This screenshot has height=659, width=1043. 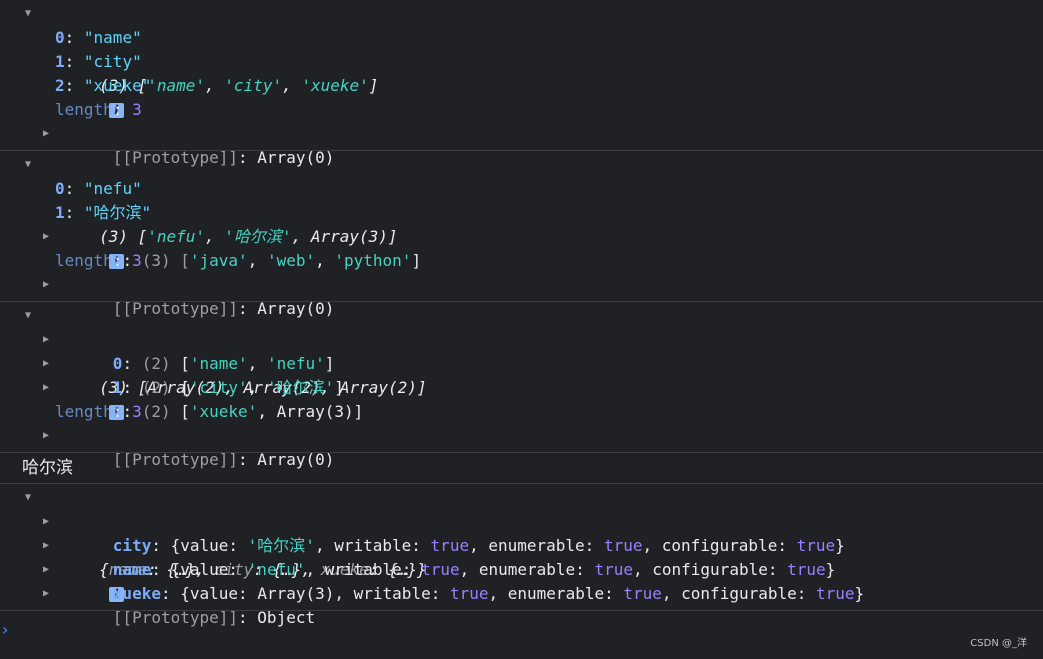 I want to click on nested-array-item: ▶ 1: (2) ['city', '哈尔滨'], so click(x=521, y=374).